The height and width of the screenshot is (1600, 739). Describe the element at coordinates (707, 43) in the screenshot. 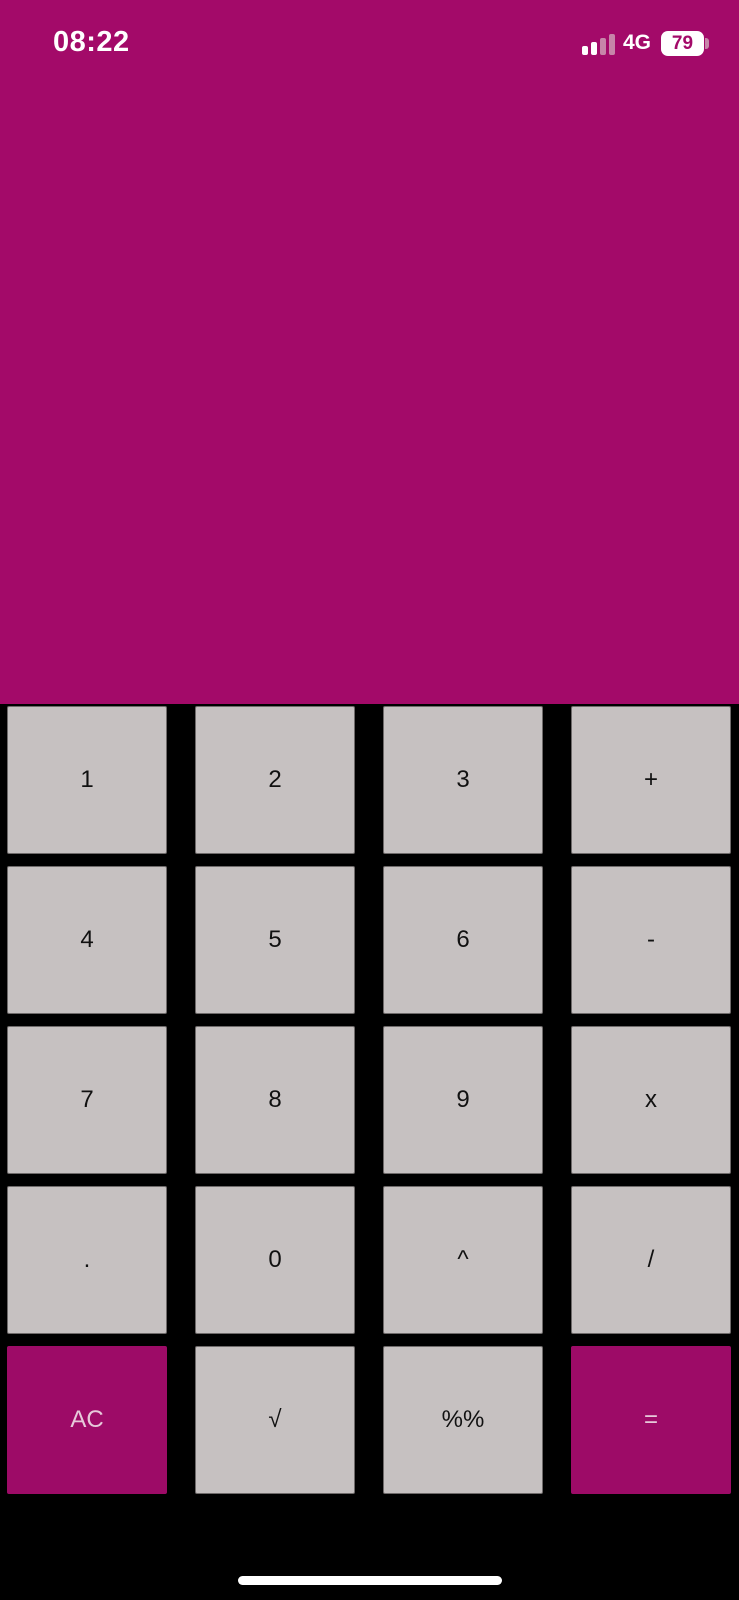

I see `battery-cap` at that location.